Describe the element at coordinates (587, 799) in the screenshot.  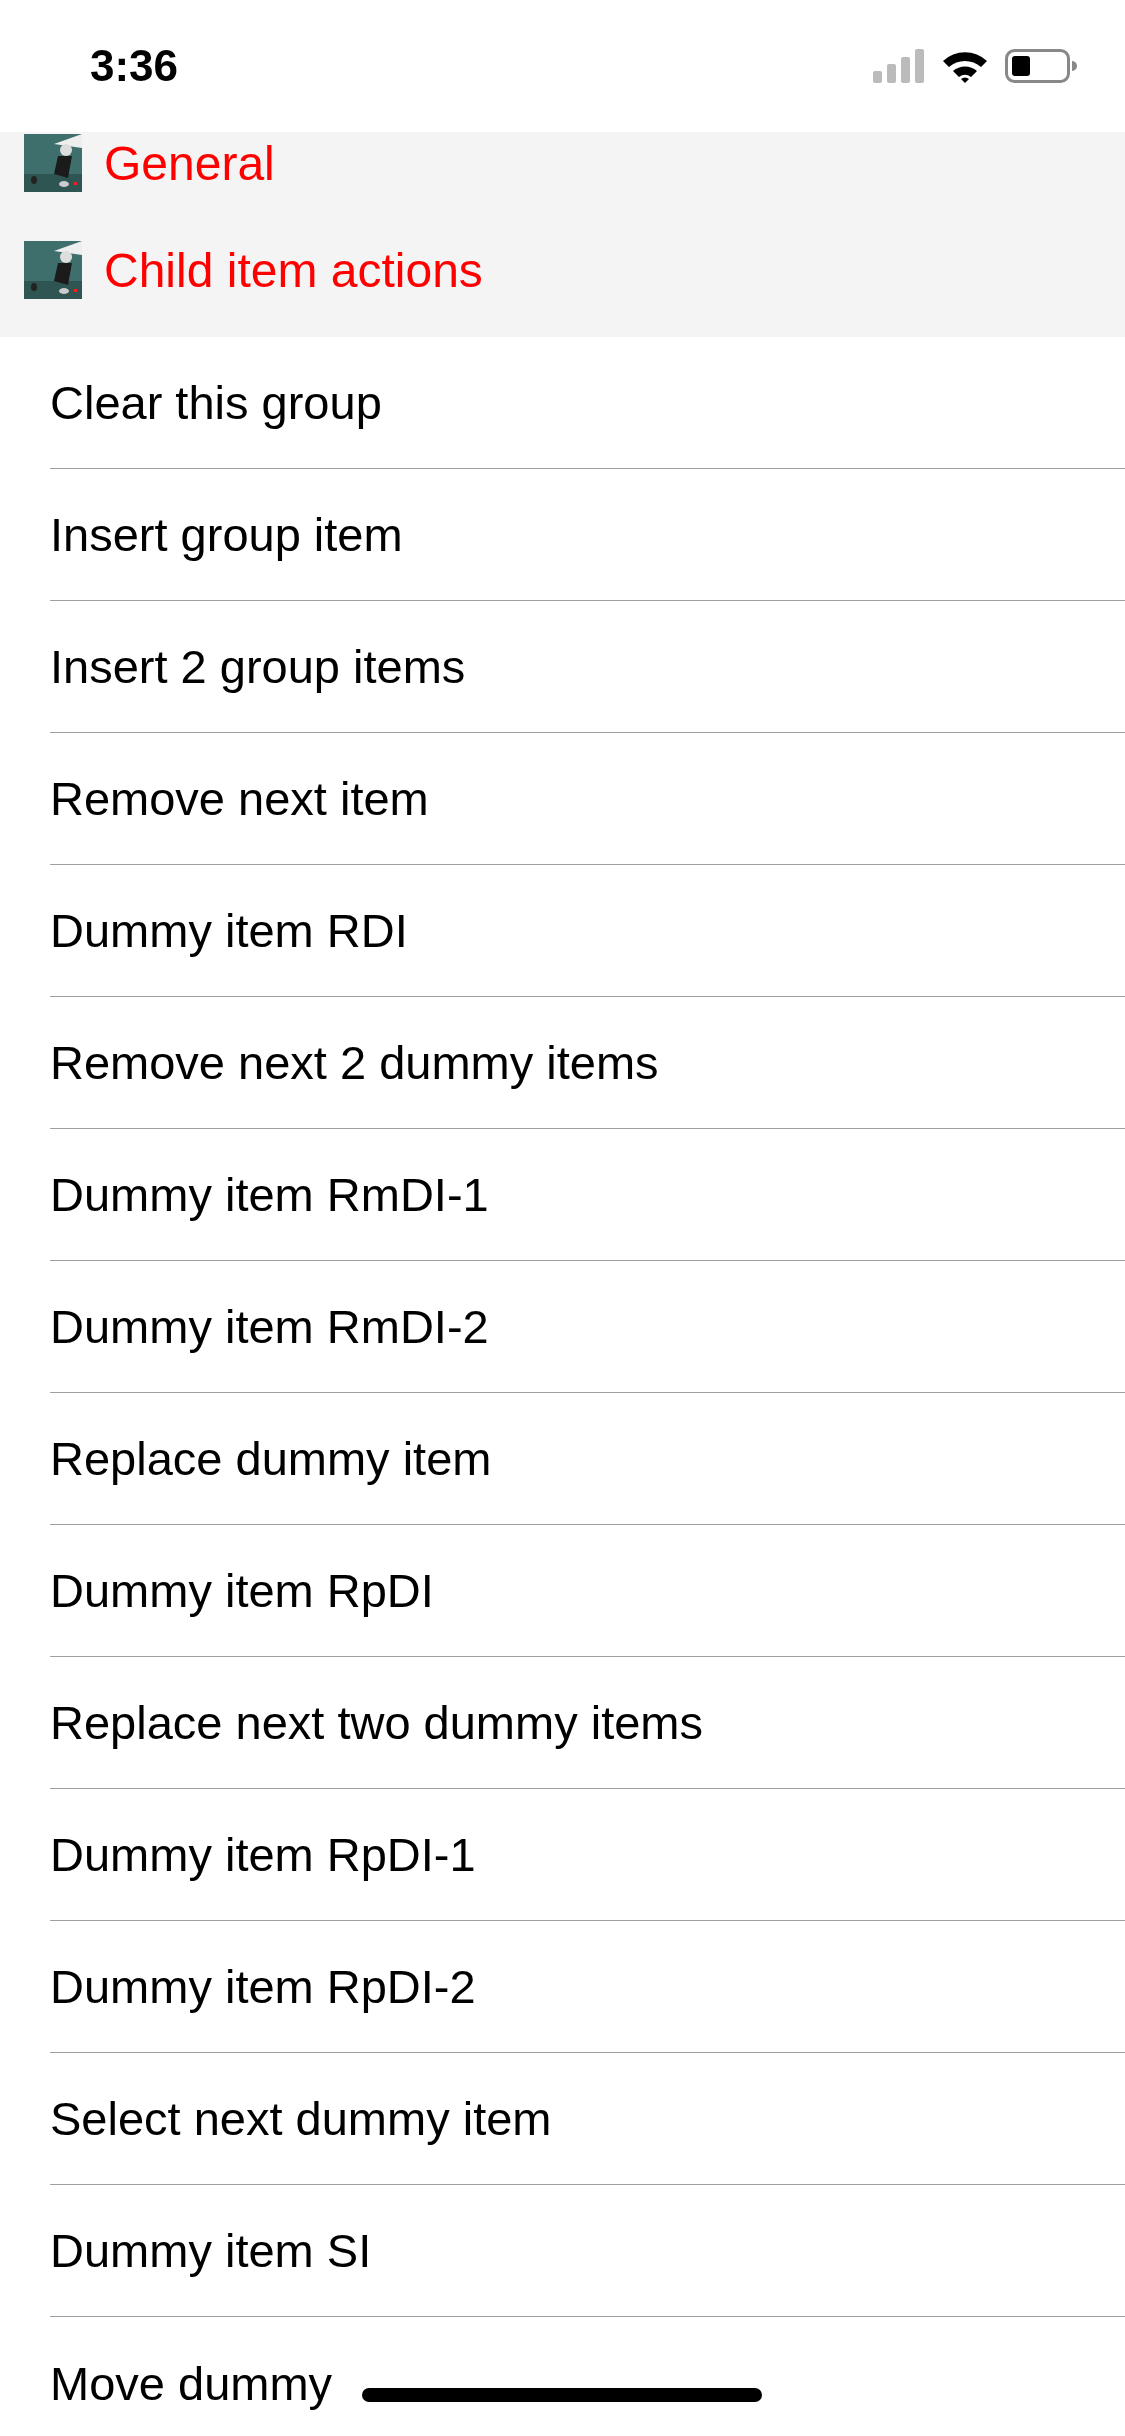
I see `list-item: Remove next item` at that location.